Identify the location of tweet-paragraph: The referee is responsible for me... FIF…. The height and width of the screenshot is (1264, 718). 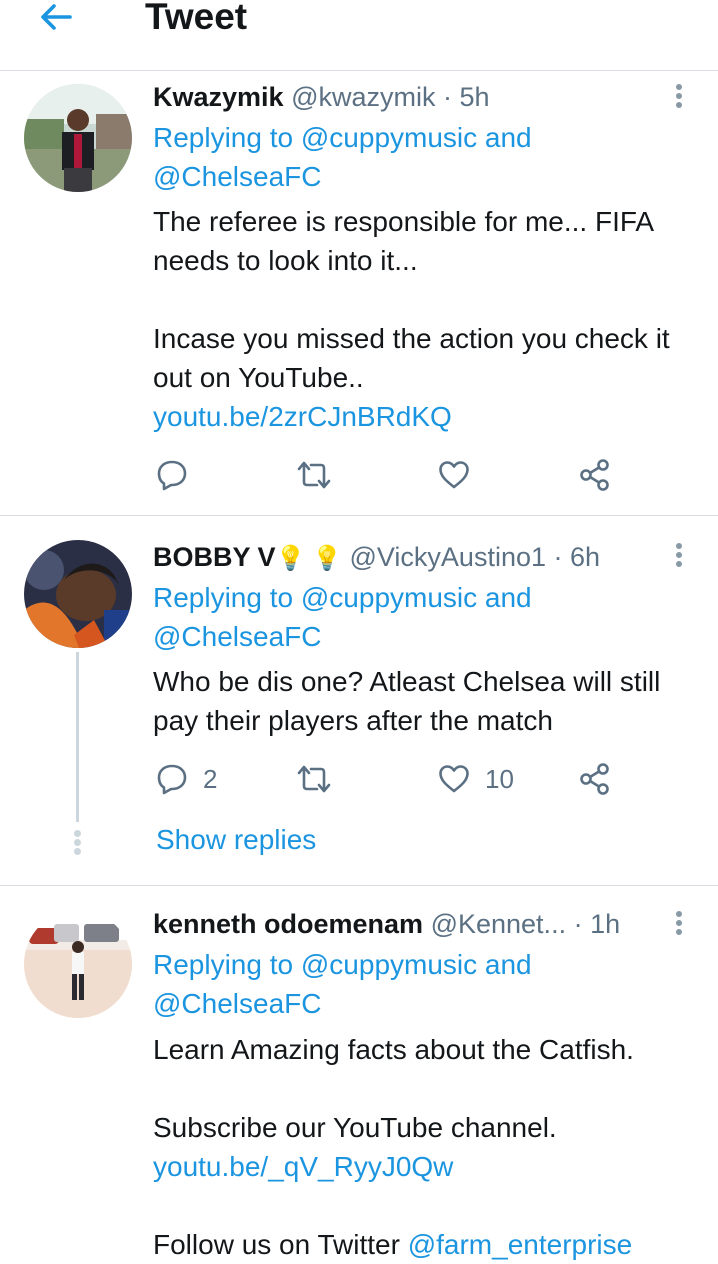
(403, 241).